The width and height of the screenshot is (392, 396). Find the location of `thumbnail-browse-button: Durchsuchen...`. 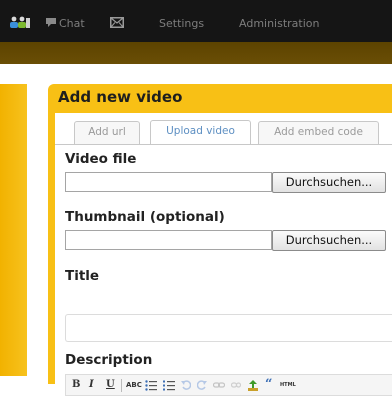

thumbnail-browse-button: Durchsuchen... is located at coordinates (329, 240).